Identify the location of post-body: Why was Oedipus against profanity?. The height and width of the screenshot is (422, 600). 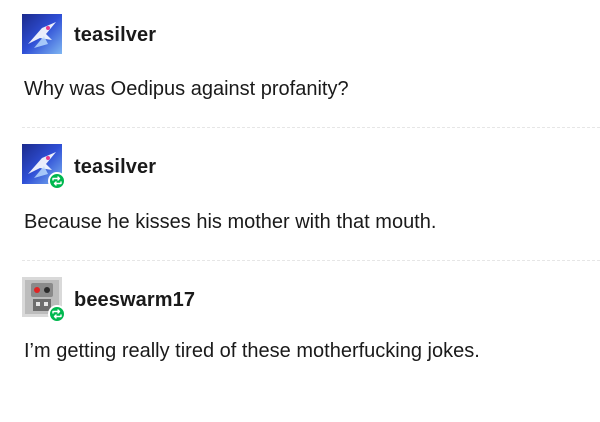
(186, 89).